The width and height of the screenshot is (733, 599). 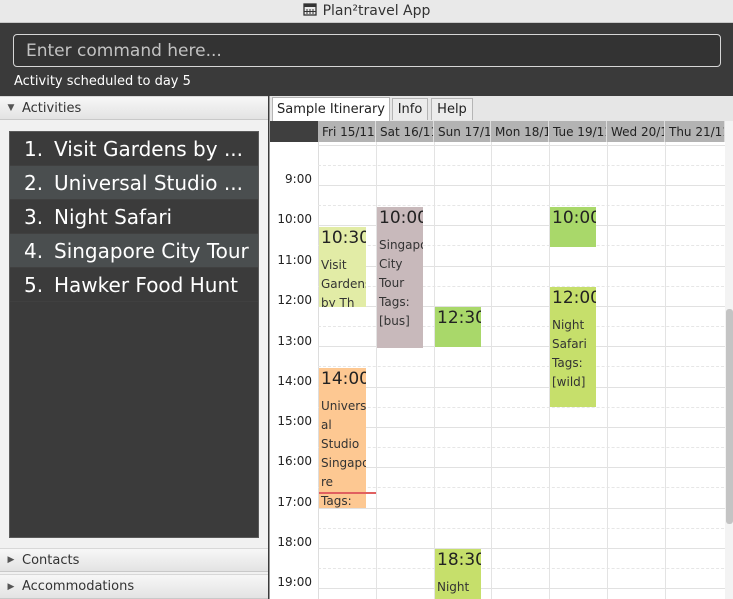 I want to click on day-header: Tue 19/11,, so click(x=578, y=131).